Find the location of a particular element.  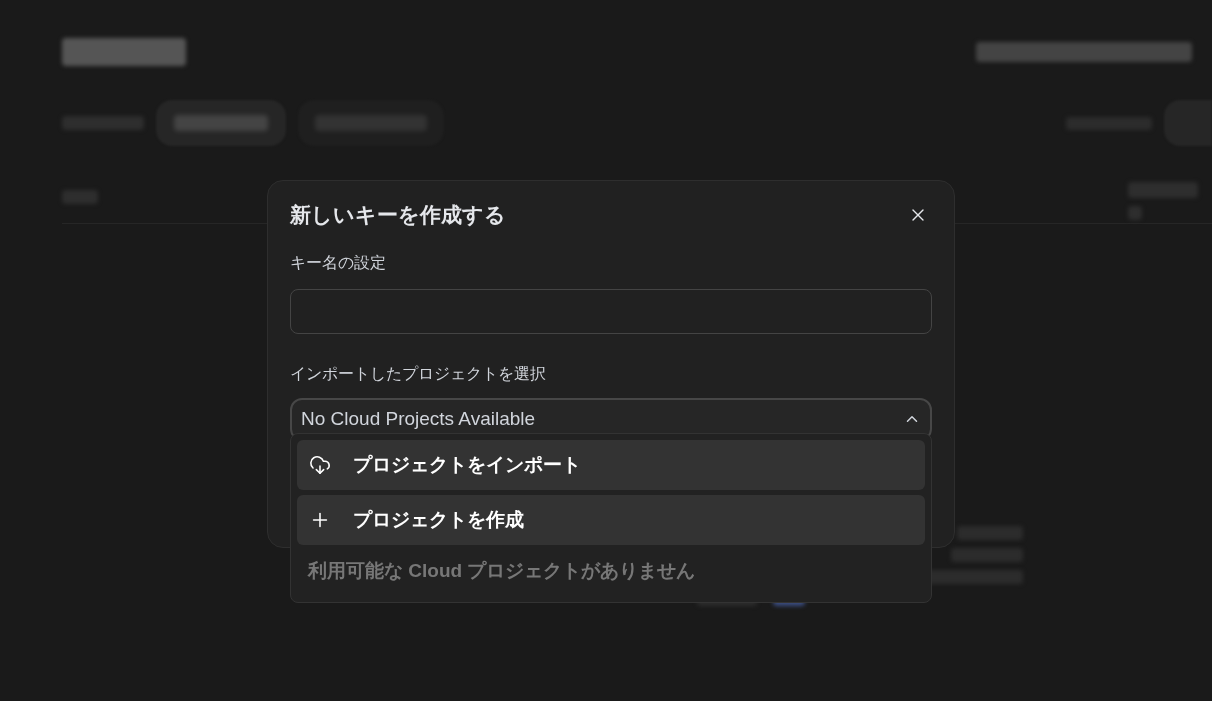

key-name-input is located at coordinates (611, 311).